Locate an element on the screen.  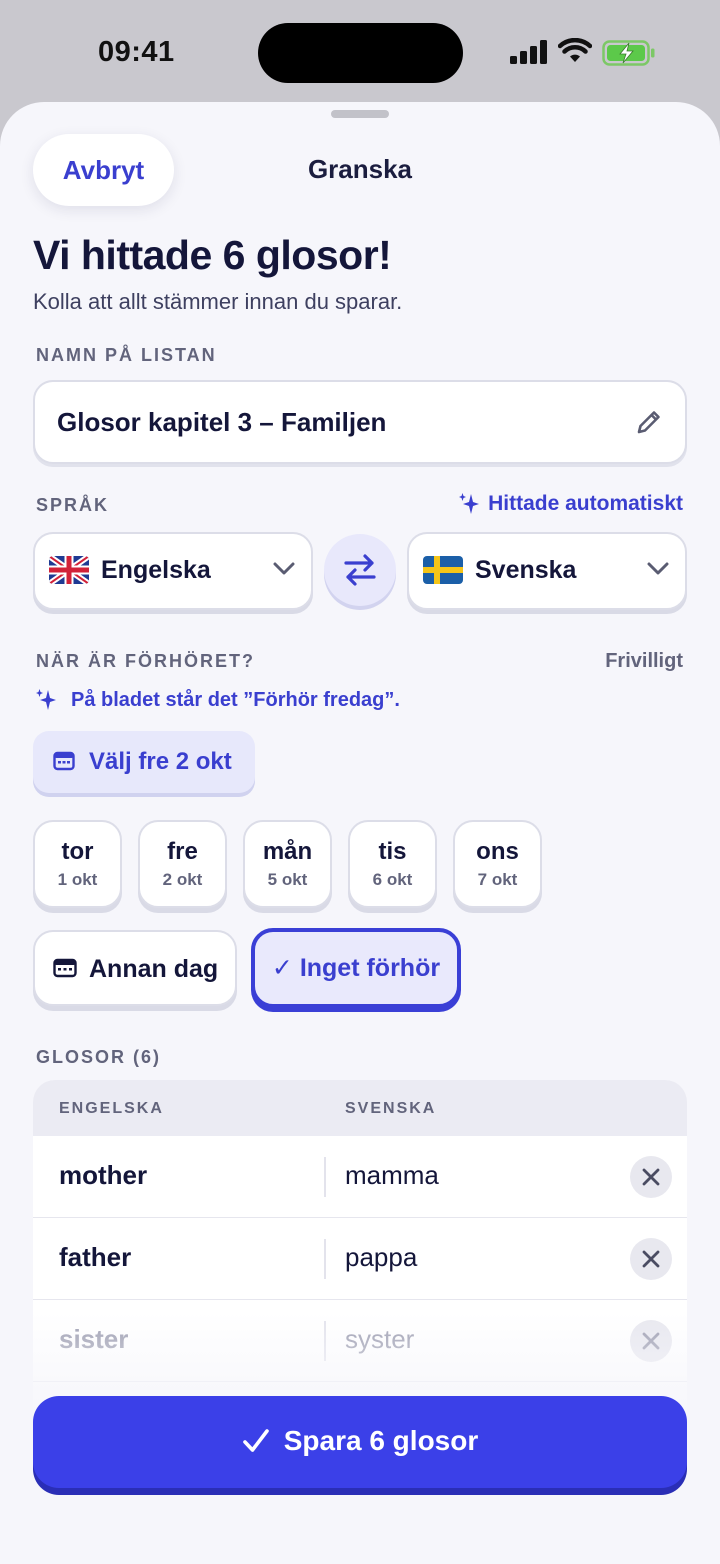
source-word: father is located at coordinates (95, 1257).